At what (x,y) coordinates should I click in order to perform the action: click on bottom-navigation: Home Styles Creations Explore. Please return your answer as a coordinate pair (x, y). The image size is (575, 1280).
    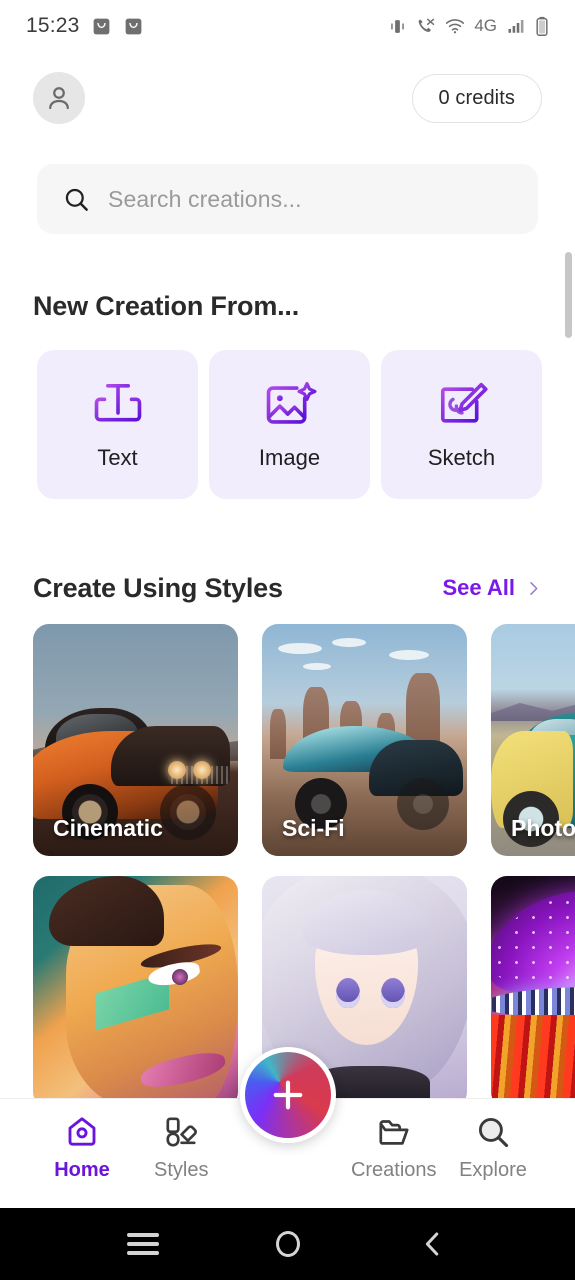
    Looking at the image, I should click on (287, 1121).